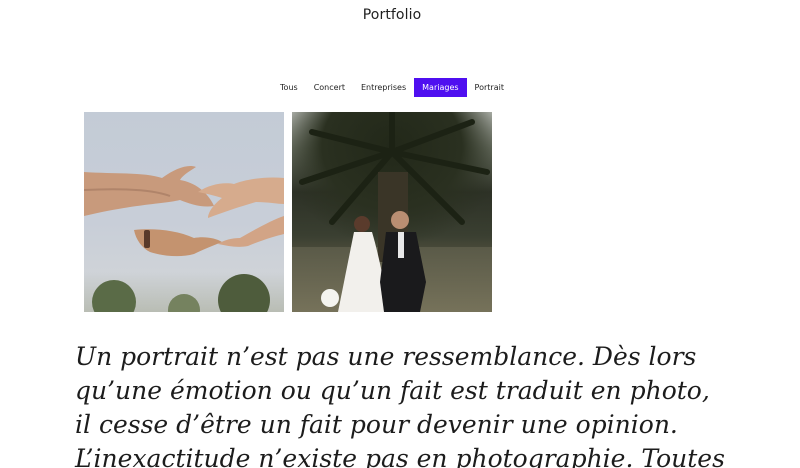  I want to click on page-title: Portfolio, so click(392, 15).